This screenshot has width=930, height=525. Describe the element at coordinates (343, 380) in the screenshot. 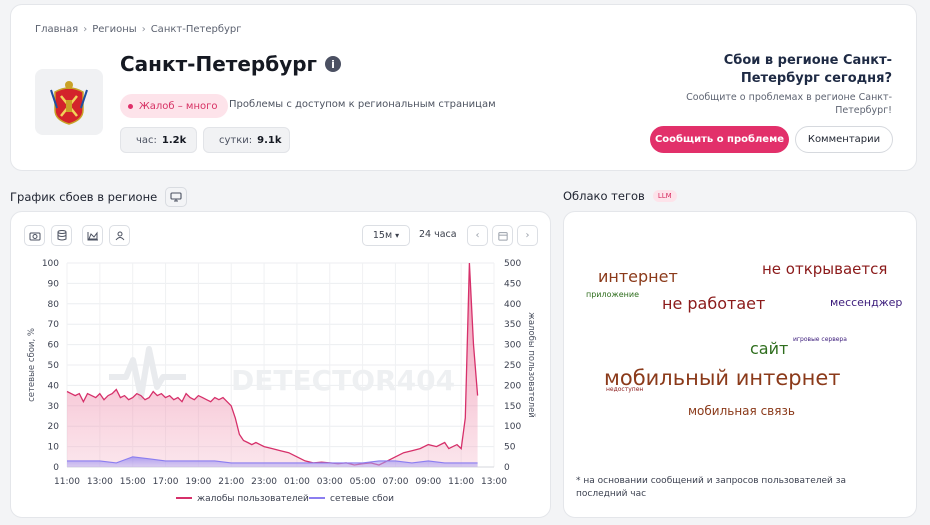

I see `watermark-text: DETECTOR404` at that location.